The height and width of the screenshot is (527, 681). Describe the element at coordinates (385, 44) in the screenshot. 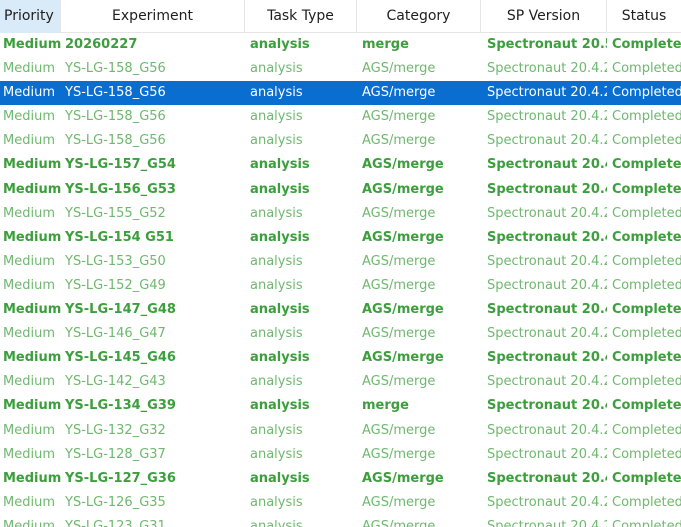

I see `category-cell: merge` at that location.